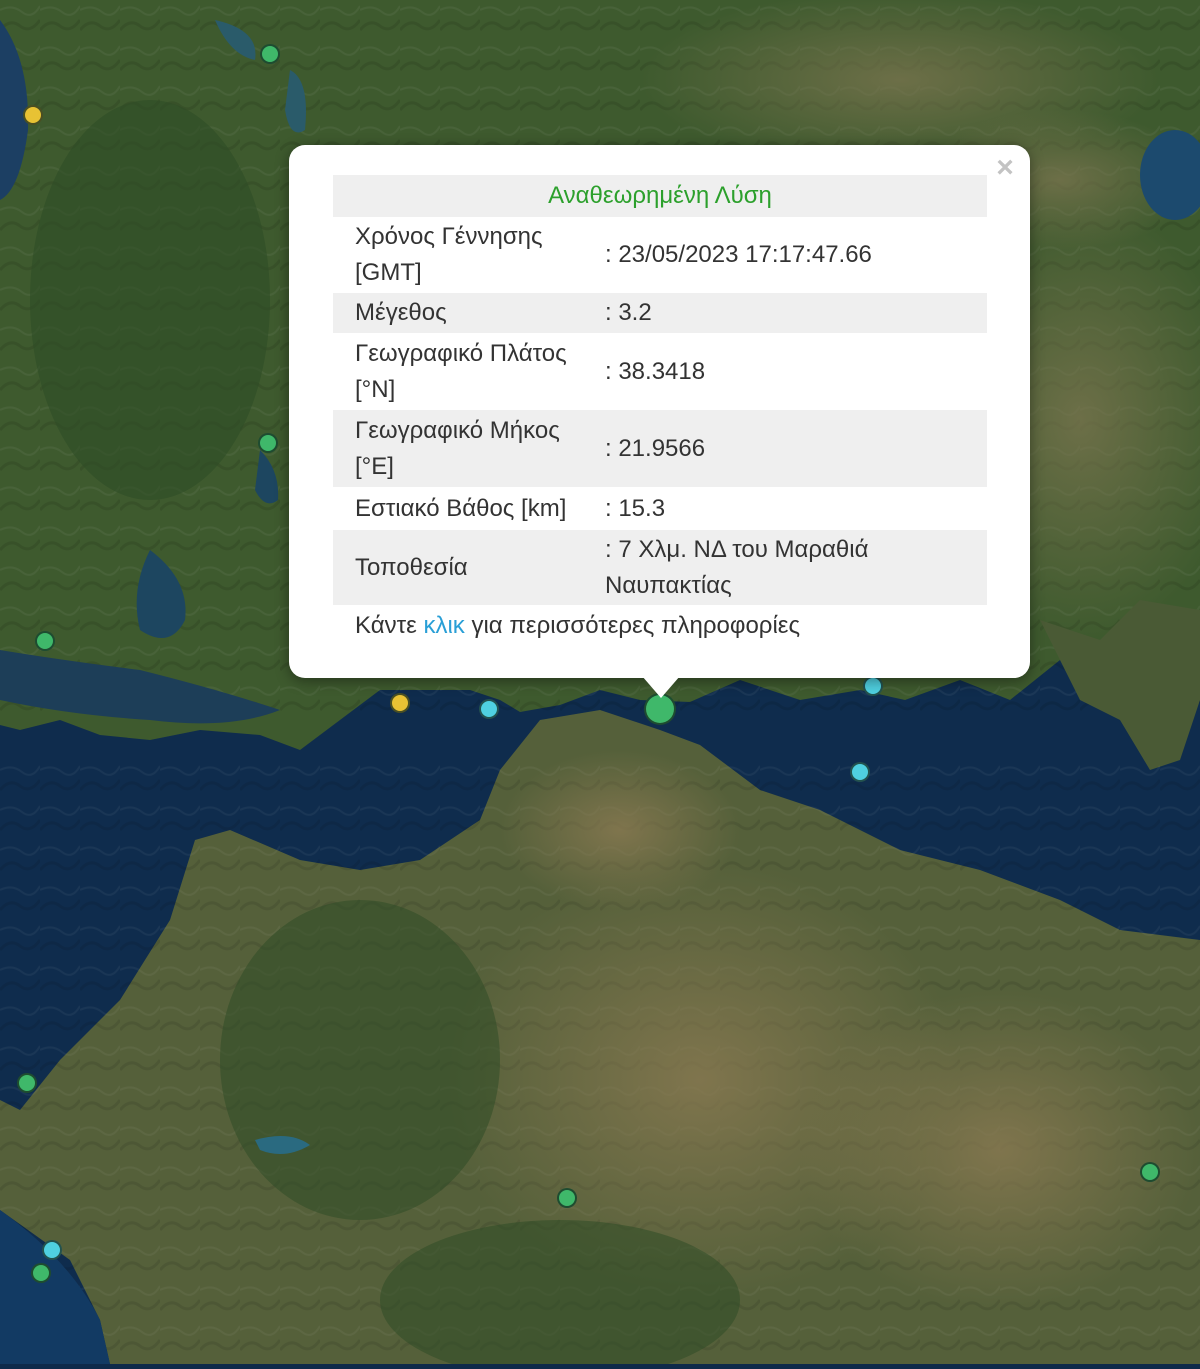 The width and height of the screenshot is (1200, 1369). What do you see at coordinates (469, 448) in the screenshot?
I see `row-label: Γεωγραφικό Μήκος [°E]` at bounding box center [469, 448].